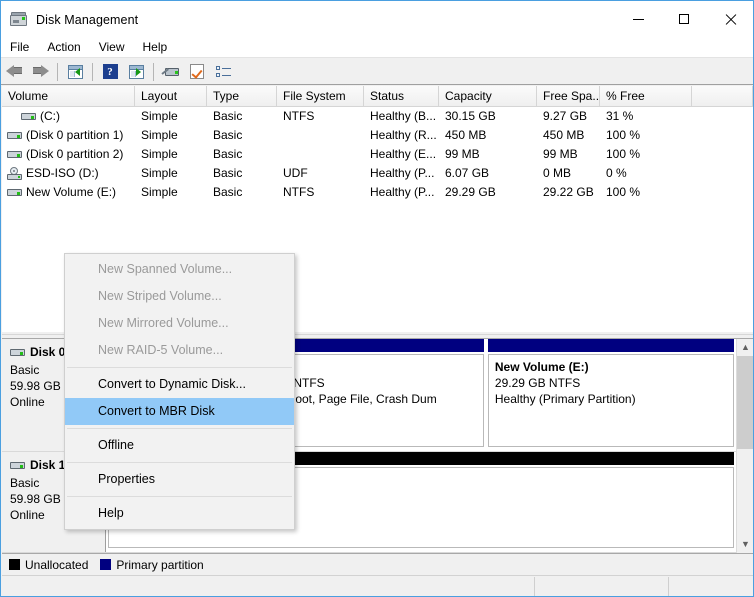 Image resolution: width=754 pixels, height=597 pixels. Describe the element at coordinates (71, 192) in the screenshot. I see `volume-label: New Volume (E:)` at that location.